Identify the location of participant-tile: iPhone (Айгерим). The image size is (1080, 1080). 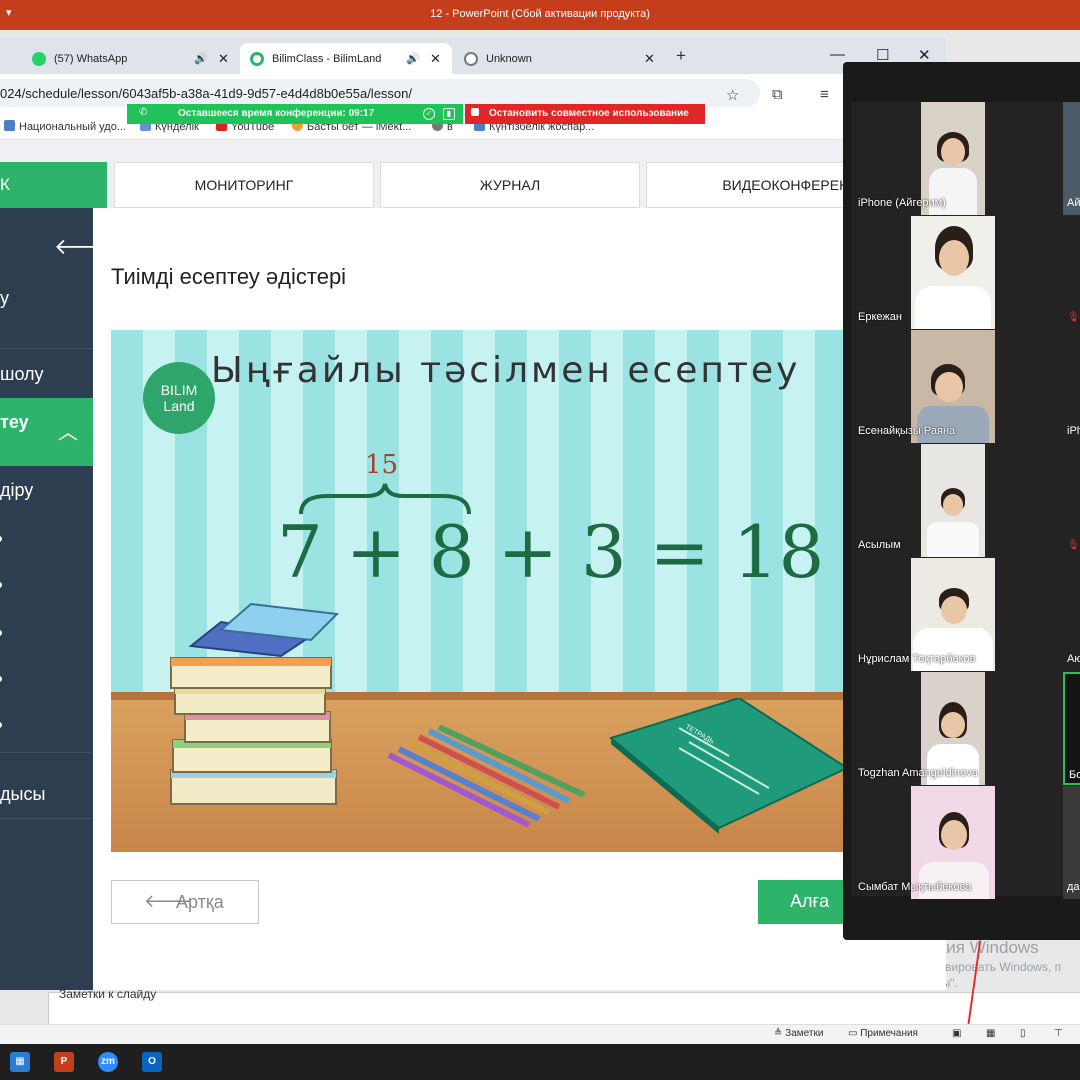
(956, 158).